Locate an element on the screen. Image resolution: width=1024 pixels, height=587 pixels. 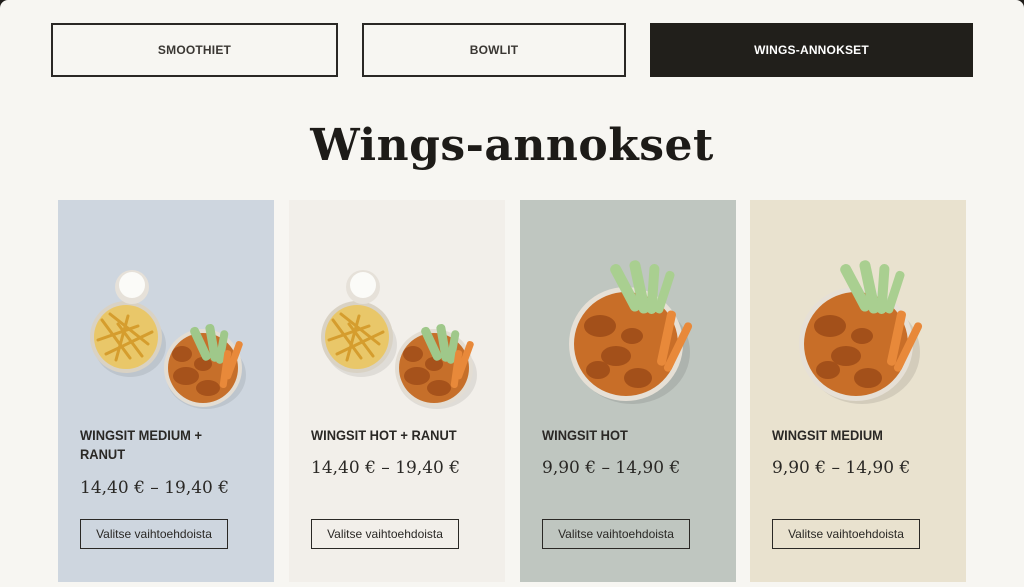
product-name: WINGSIT HOT + RANUT is located at coordinates (394, 435).